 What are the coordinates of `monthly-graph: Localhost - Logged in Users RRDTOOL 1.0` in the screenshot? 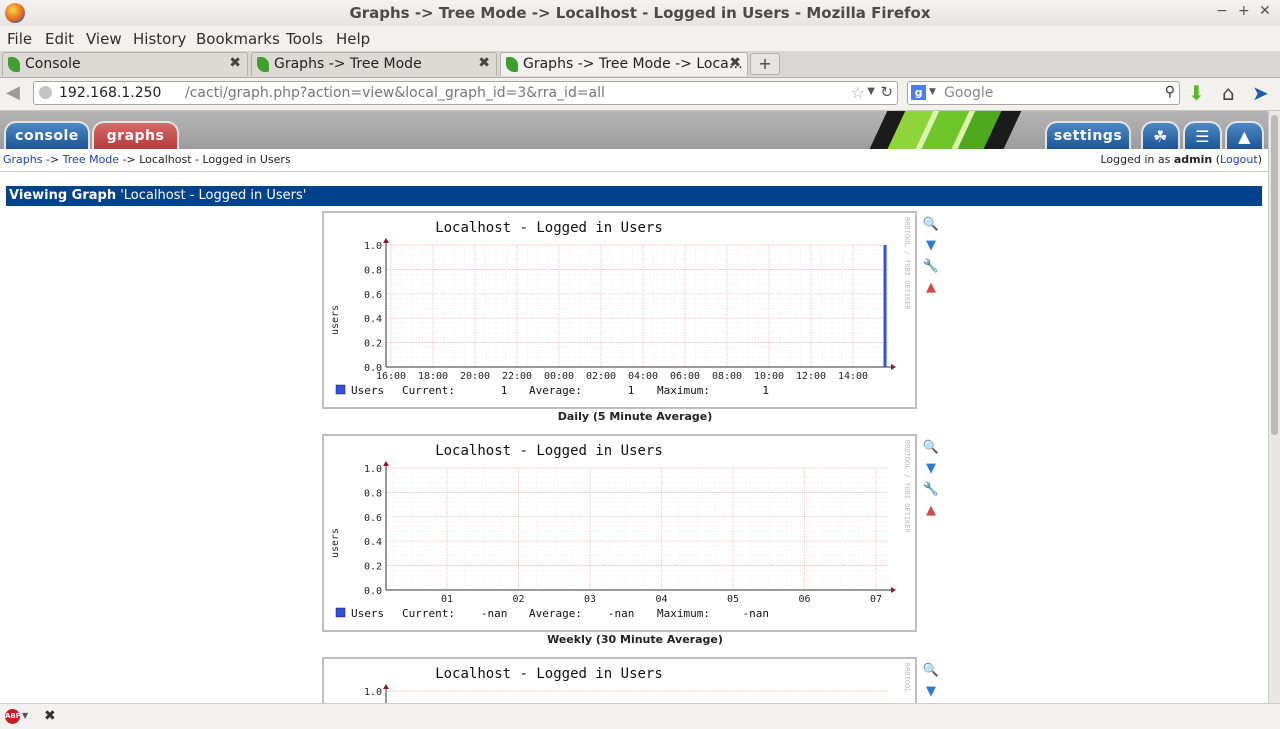 It's located at (619, 680).